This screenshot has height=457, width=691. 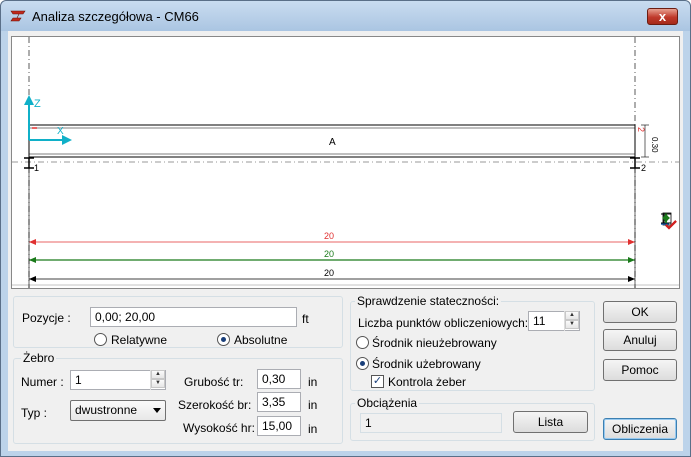 I want to click on rib-control-label: Kontrola żeber, so click(x=427, y=382).